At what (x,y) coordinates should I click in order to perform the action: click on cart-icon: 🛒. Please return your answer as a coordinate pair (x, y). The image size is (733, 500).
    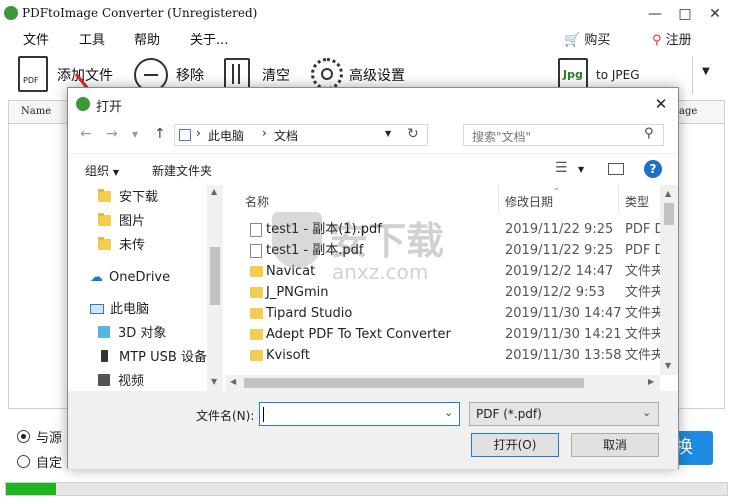
    Looking at the image, I should click on (572, 40).